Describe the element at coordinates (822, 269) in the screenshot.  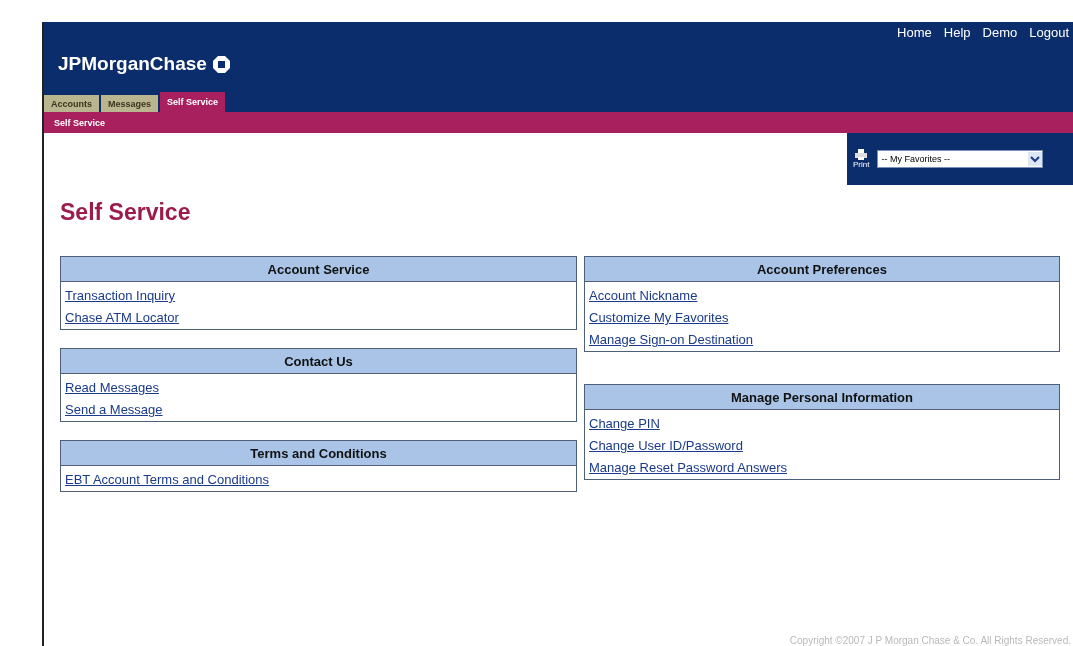
I see `section-header: Account Preferences` at that location.